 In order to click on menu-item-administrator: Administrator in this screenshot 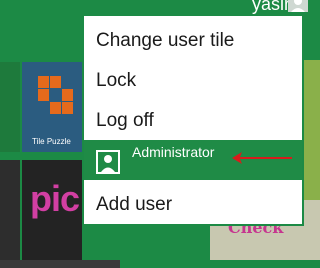, I will do `click(193, 160)`.